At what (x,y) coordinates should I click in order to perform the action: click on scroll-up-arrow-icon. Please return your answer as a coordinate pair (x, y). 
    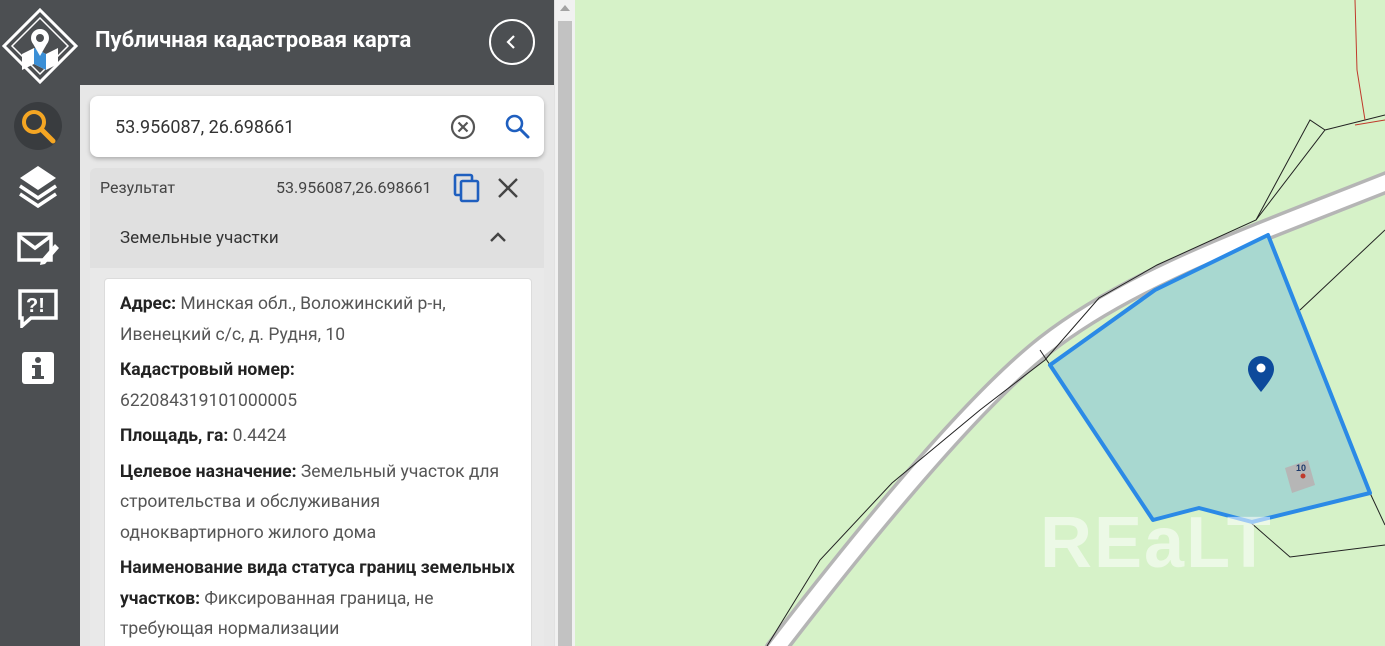
    Looking at the image, I should click on (565, 8).